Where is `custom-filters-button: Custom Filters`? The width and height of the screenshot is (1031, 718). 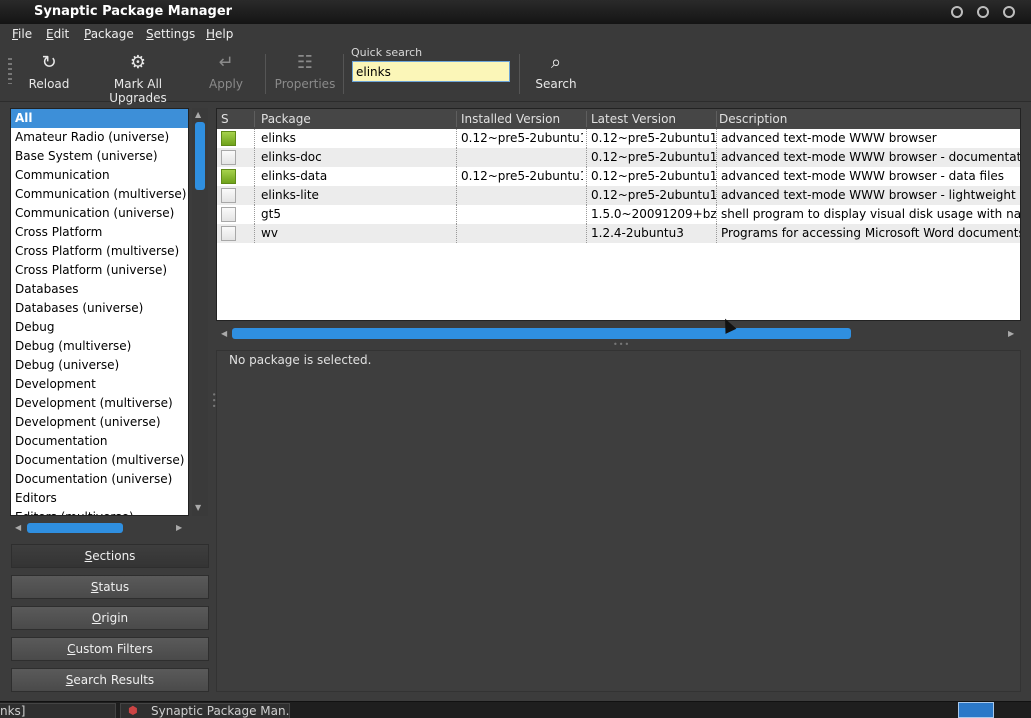
custom-filters-button: Custom Filters is located at coordinates (110, 649).